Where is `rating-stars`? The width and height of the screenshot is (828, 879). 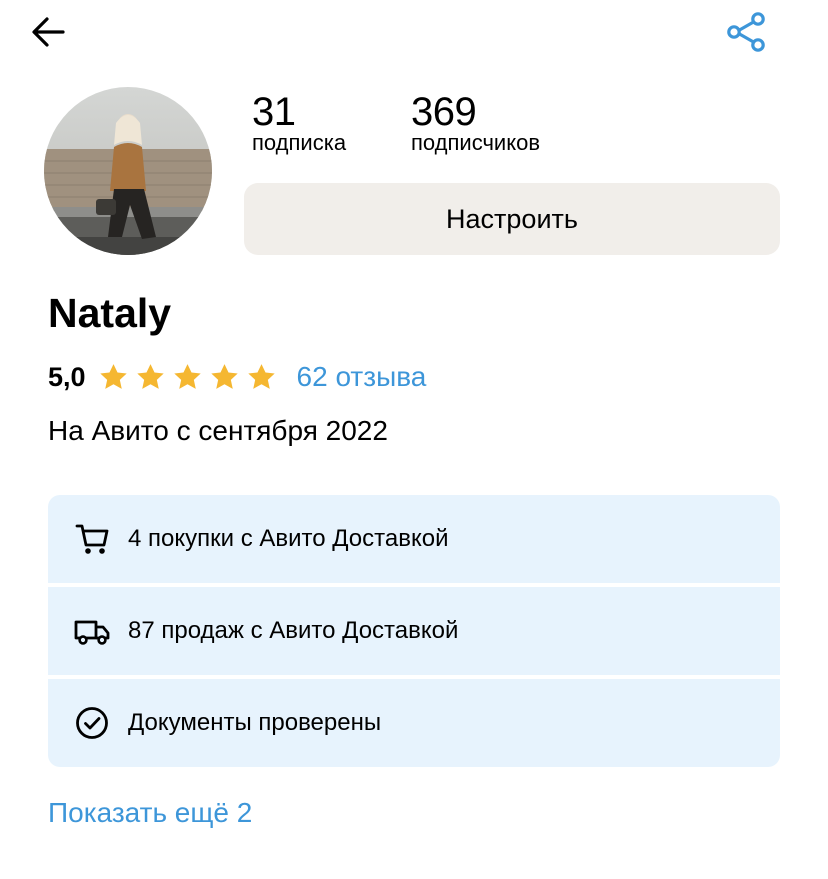
rating-stars is located at coordinates (190, 377).